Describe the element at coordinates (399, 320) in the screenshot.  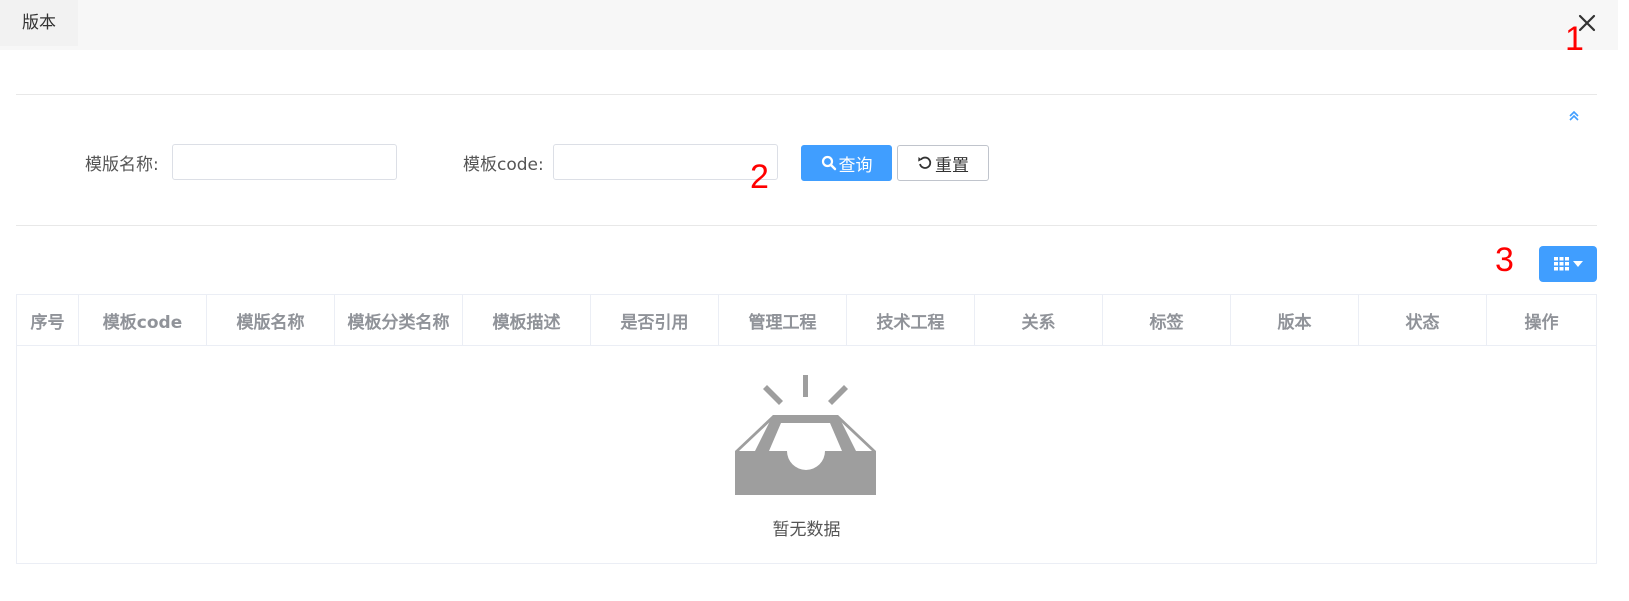
I see `column-header-category: 模板分类名称` at that location.